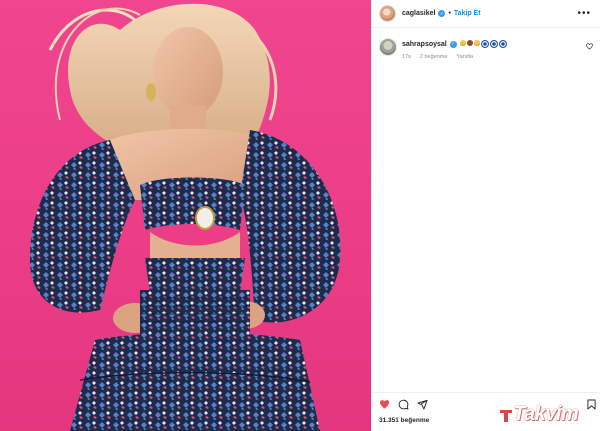  What do you see at coordinates (434, 57) in the screenshot?
I see `comment-likes: 2 beğenme` at bounding box center [434, 57].